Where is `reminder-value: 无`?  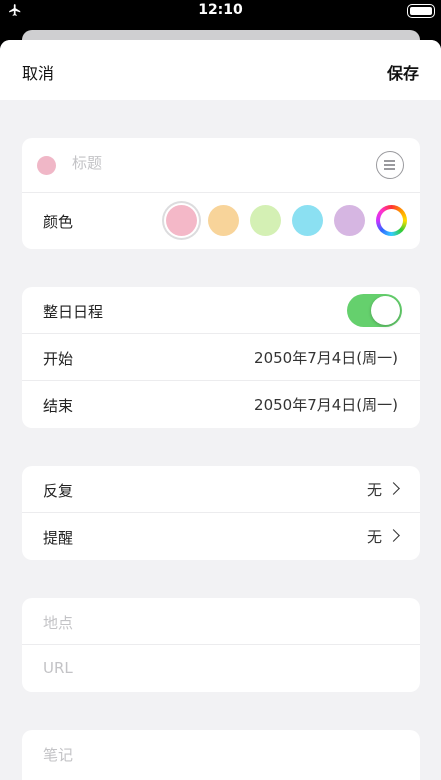
reminder-value: 无 is located at coordinates (374, 537).